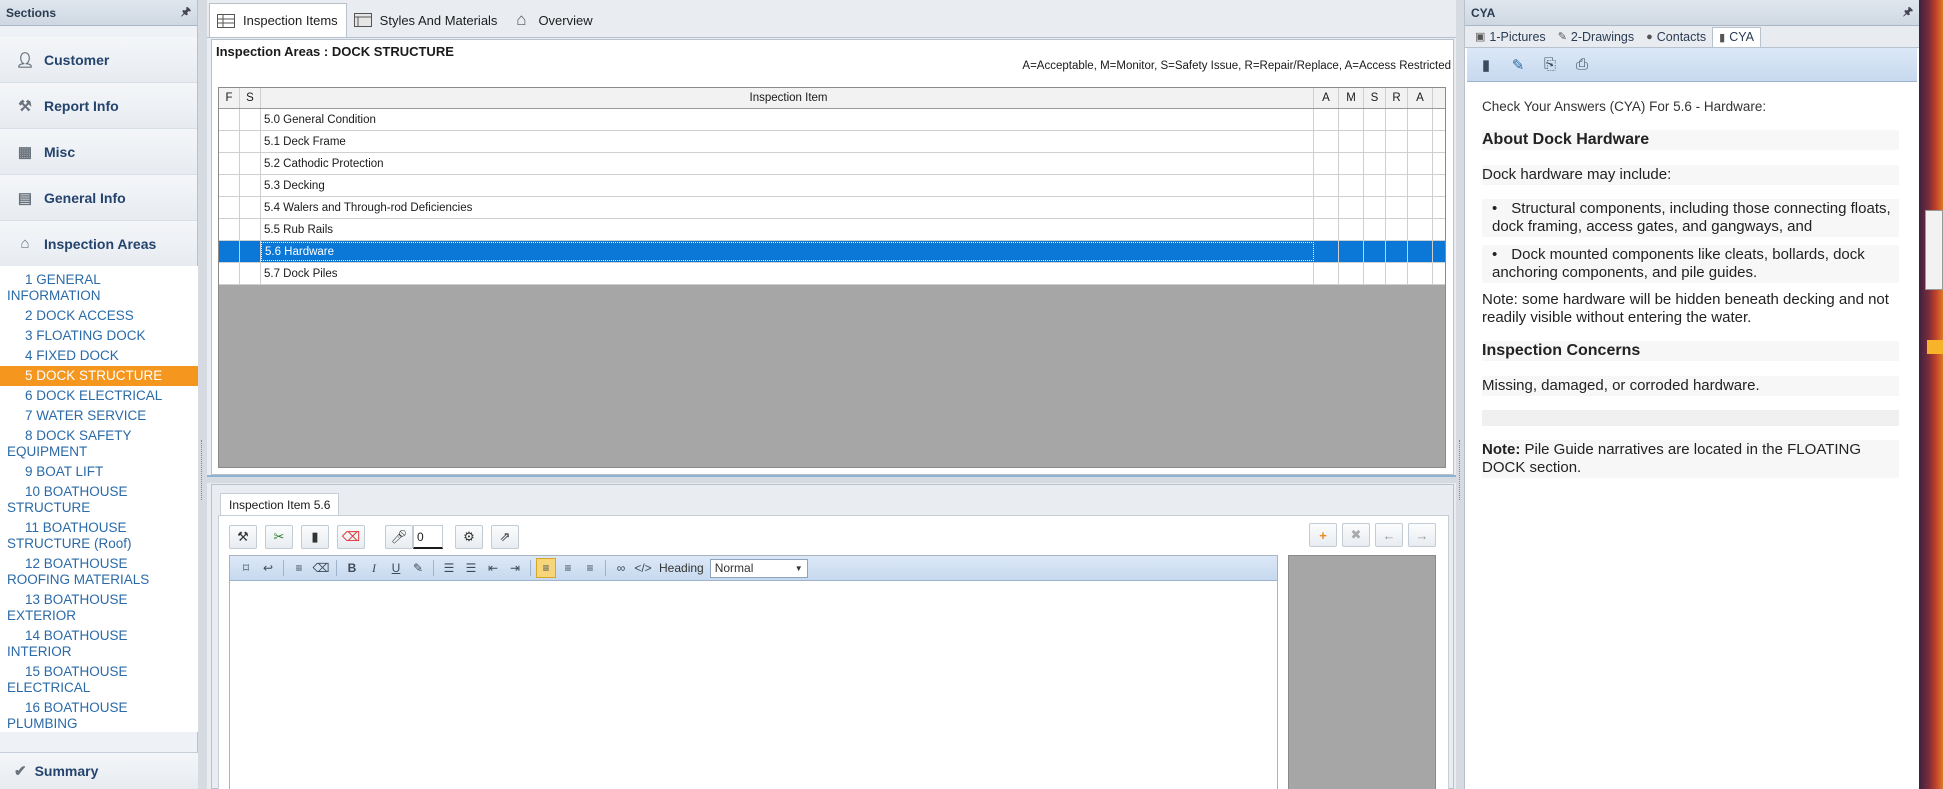 The width and height of the screenshot is (1943, 789). I want to click on edit-icon: ✎, so click(1518, 65).